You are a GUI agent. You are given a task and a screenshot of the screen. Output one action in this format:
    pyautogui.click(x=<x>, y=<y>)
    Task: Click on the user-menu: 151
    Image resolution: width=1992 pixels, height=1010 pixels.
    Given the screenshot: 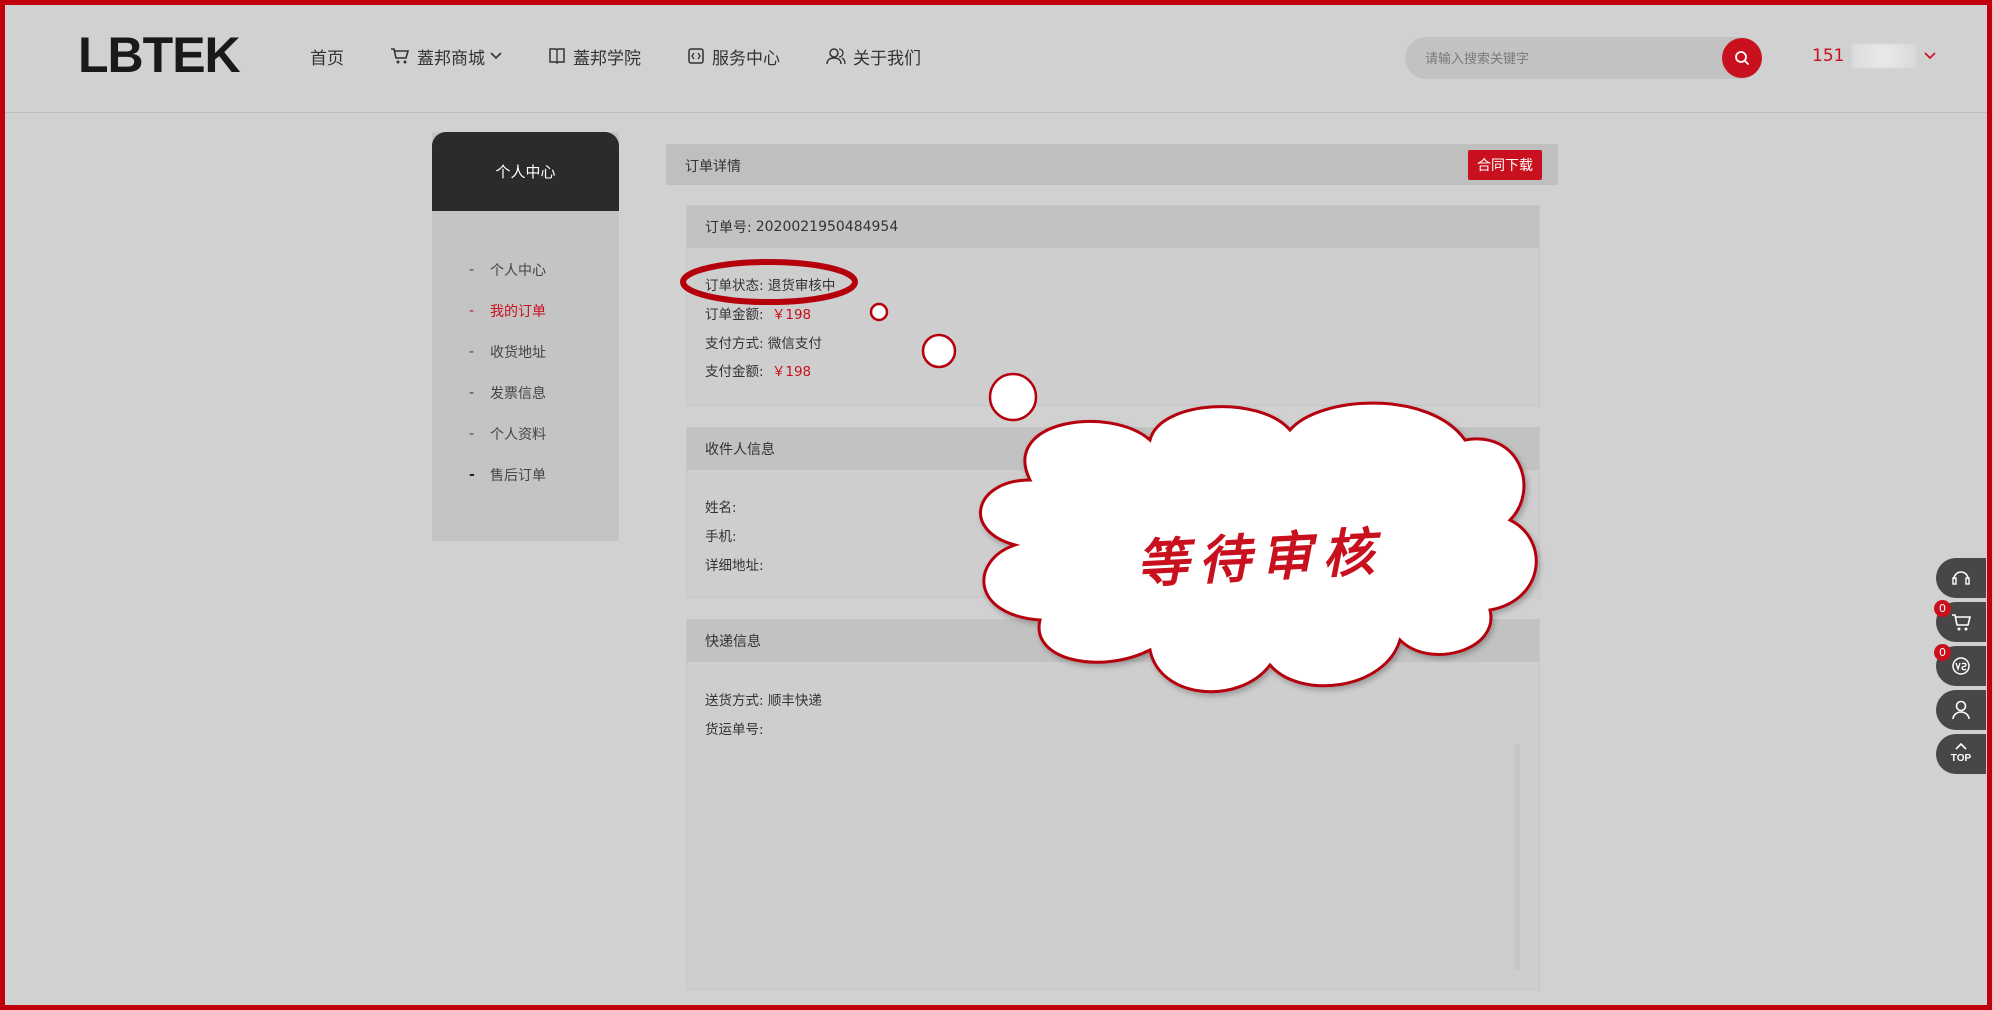 What is the action you would take?
    pyautogui.click(x=1874, y=56)
    